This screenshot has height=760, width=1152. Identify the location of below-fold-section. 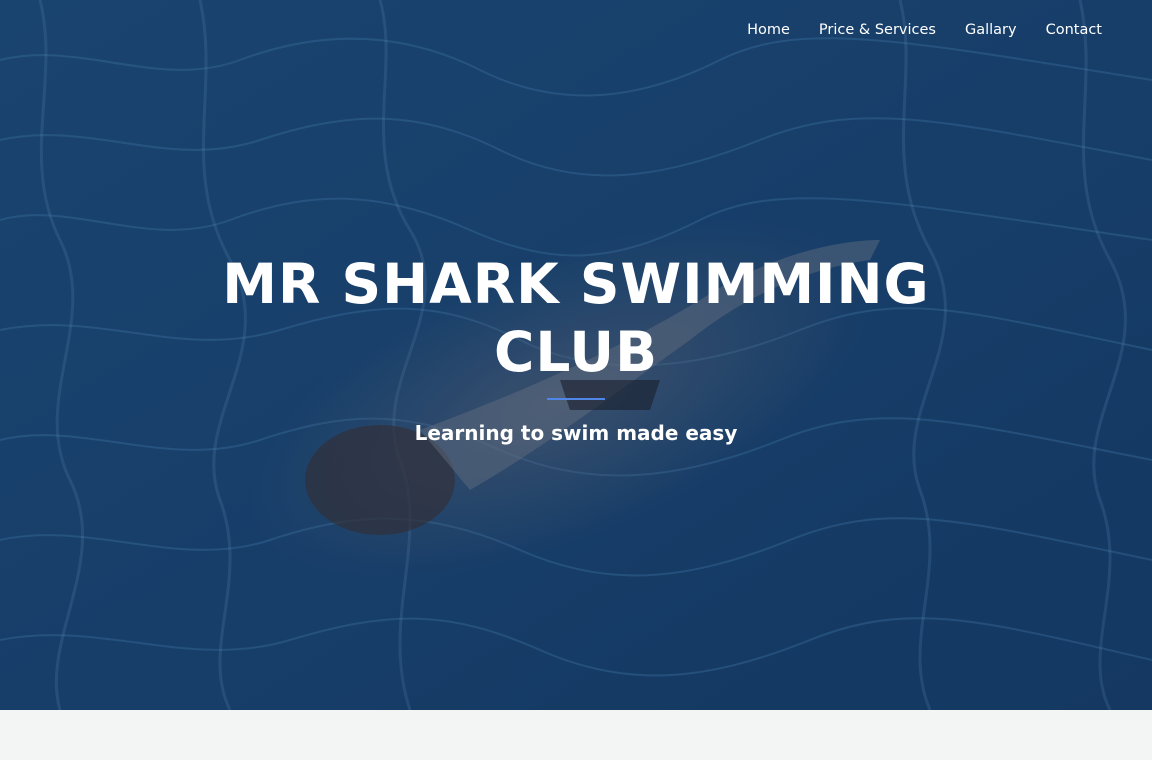
(576, 735).